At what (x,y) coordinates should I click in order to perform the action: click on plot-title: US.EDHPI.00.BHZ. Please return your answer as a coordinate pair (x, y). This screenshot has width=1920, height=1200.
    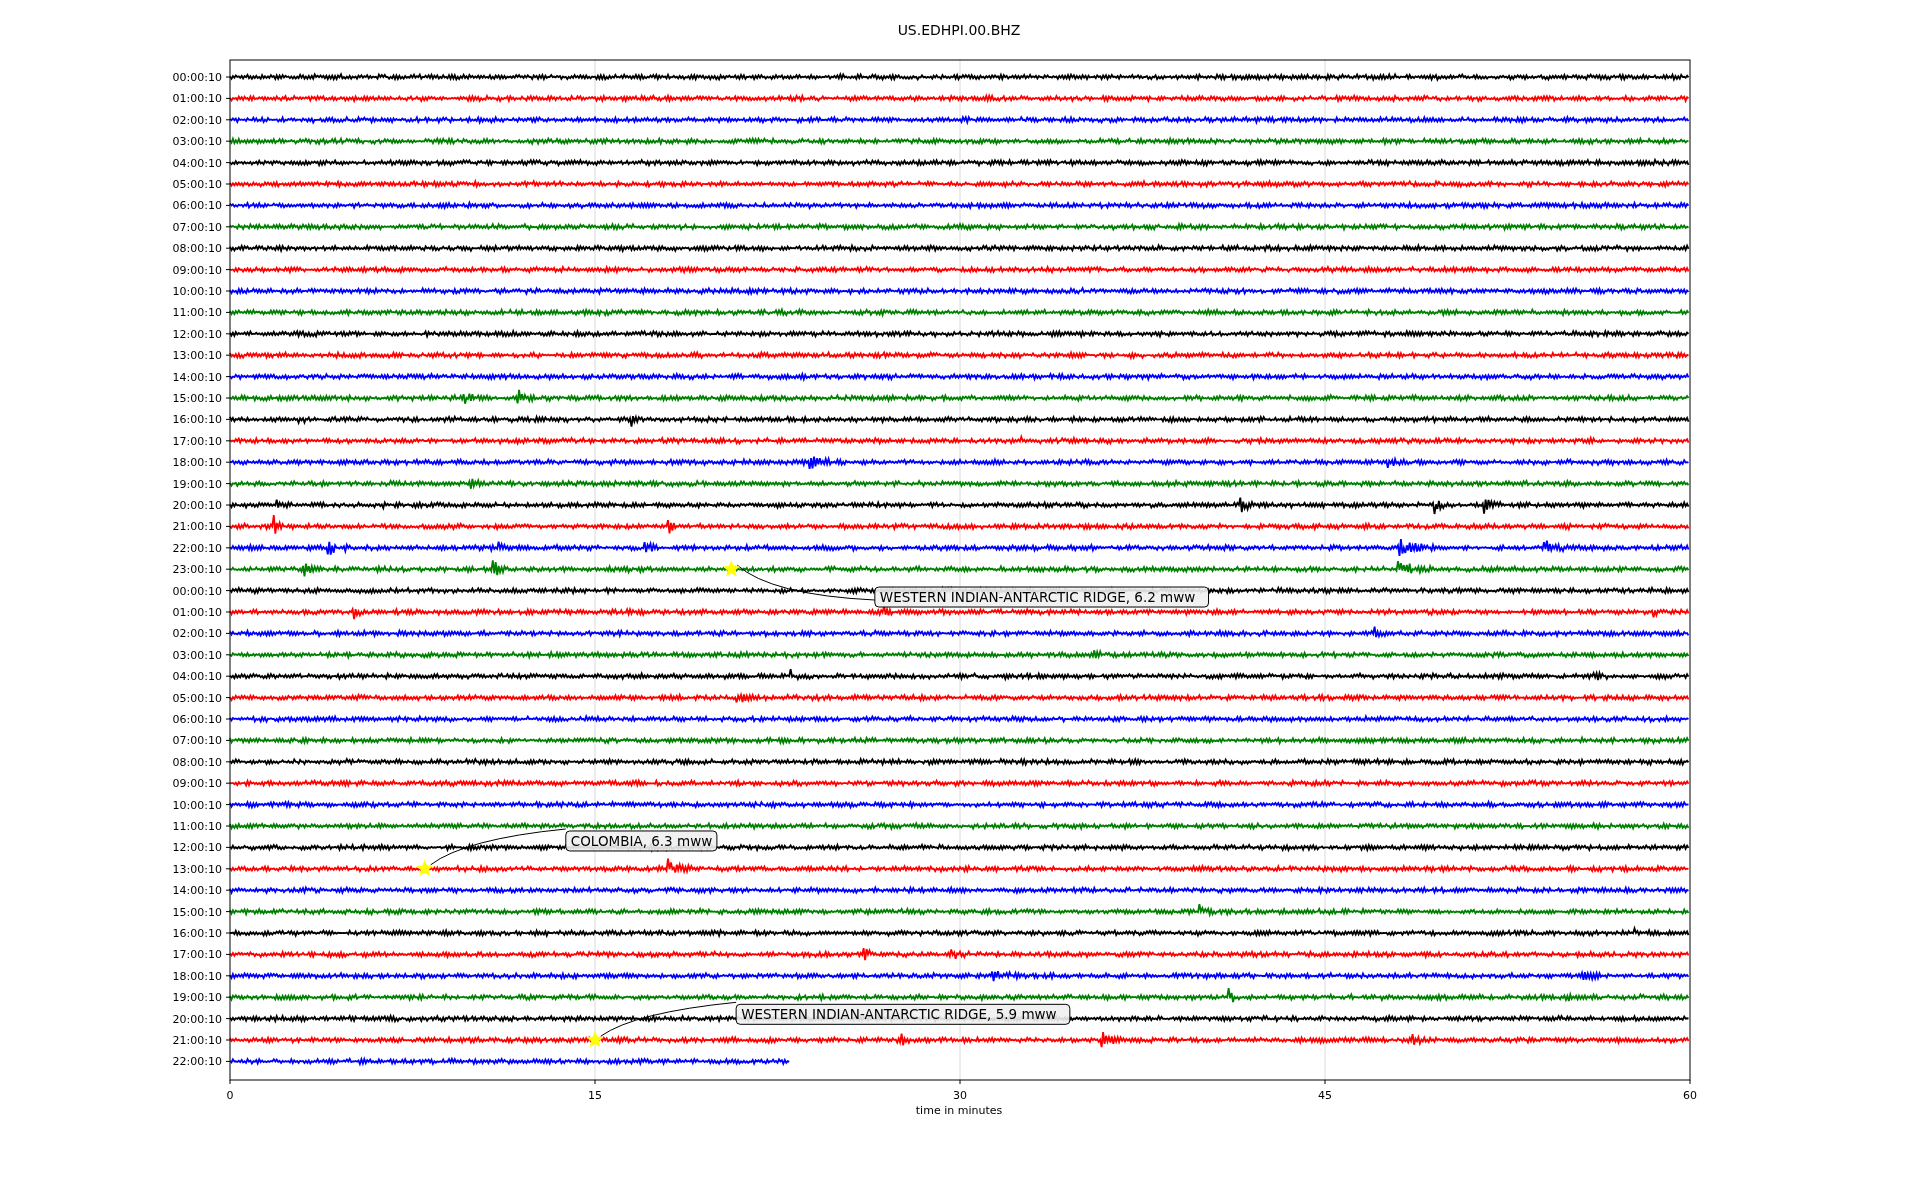
    Looking at the image, I should click on (959, 30).